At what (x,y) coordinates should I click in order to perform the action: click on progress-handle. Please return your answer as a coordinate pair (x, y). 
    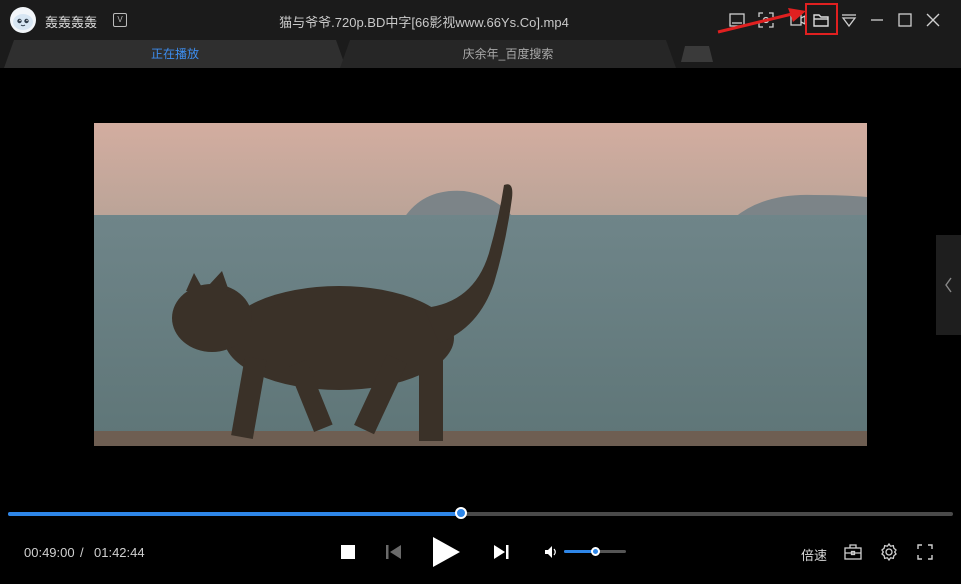
    Looking at the image, I should click on (461, 513).